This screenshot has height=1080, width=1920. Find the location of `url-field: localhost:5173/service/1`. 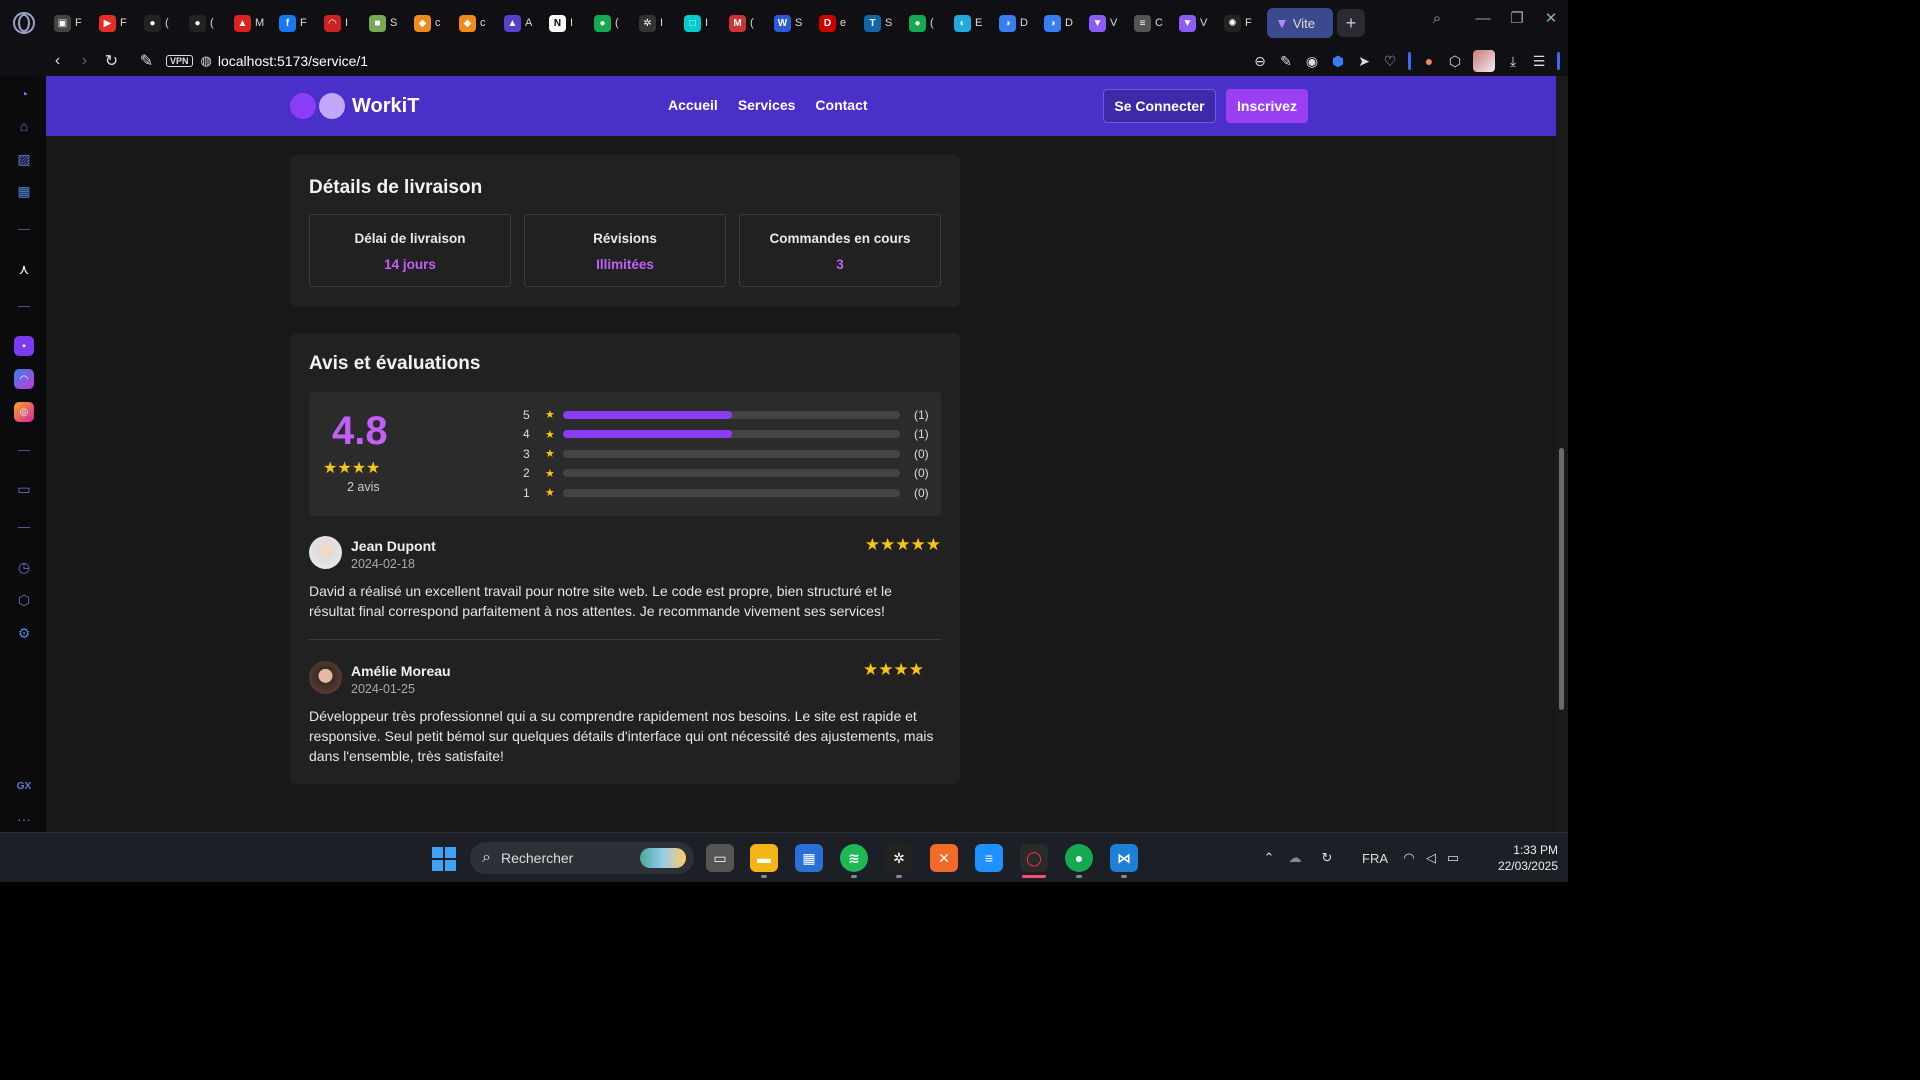

url-field: localhost:5173/service/1 is located at coordinates (293, 61).